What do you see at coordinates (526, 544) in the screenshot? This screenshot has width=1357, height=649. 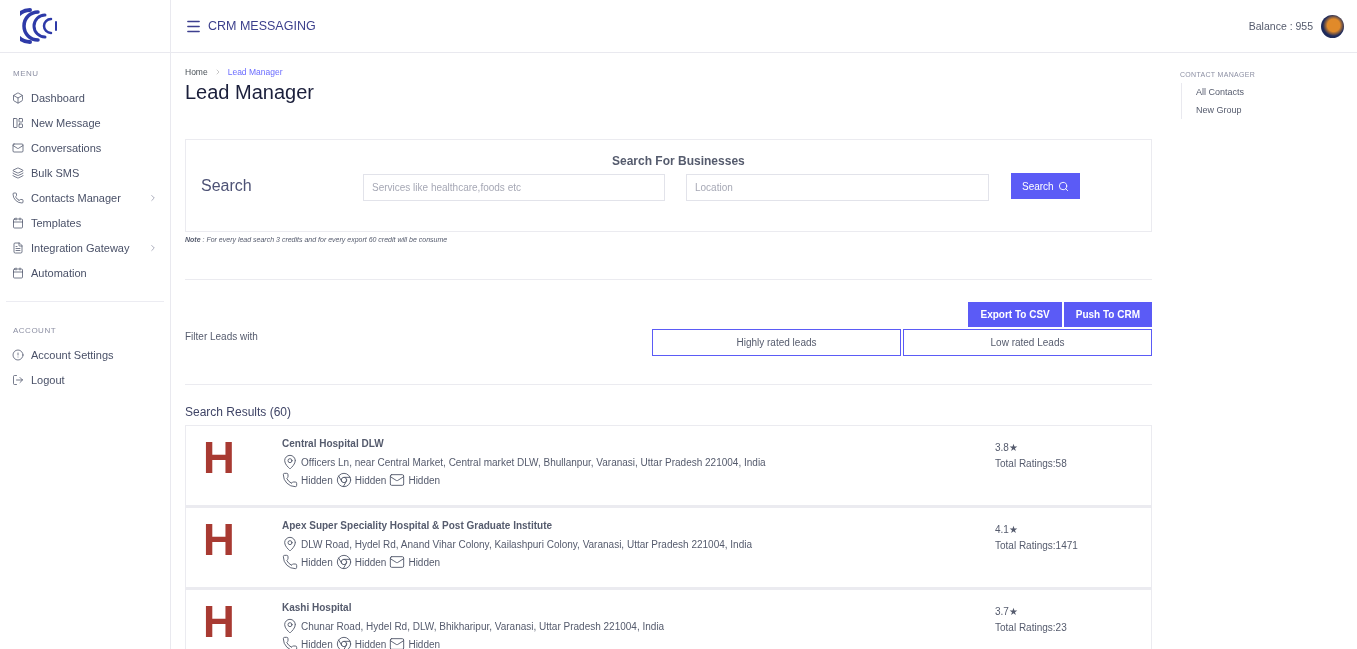 I see `address-text: DLW Road, Hydel Rd, Anand Vihar Colony, Kailashpuri Colony, Varanasi, Uttar Pradesh 221004, India` at bounding box center [526, 544].